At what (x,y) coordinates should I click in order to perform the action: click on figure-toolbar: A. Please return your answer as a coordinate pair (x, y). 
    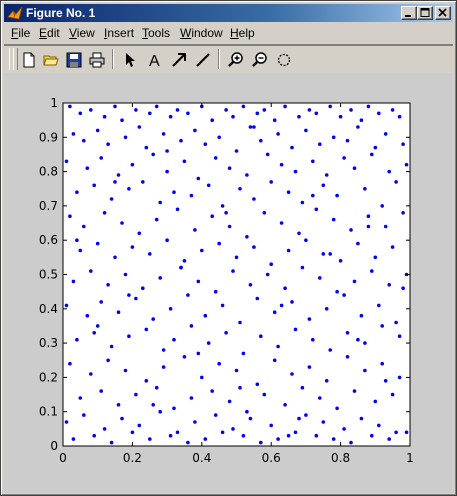
    Looking at the image, I should click on (228, 59).